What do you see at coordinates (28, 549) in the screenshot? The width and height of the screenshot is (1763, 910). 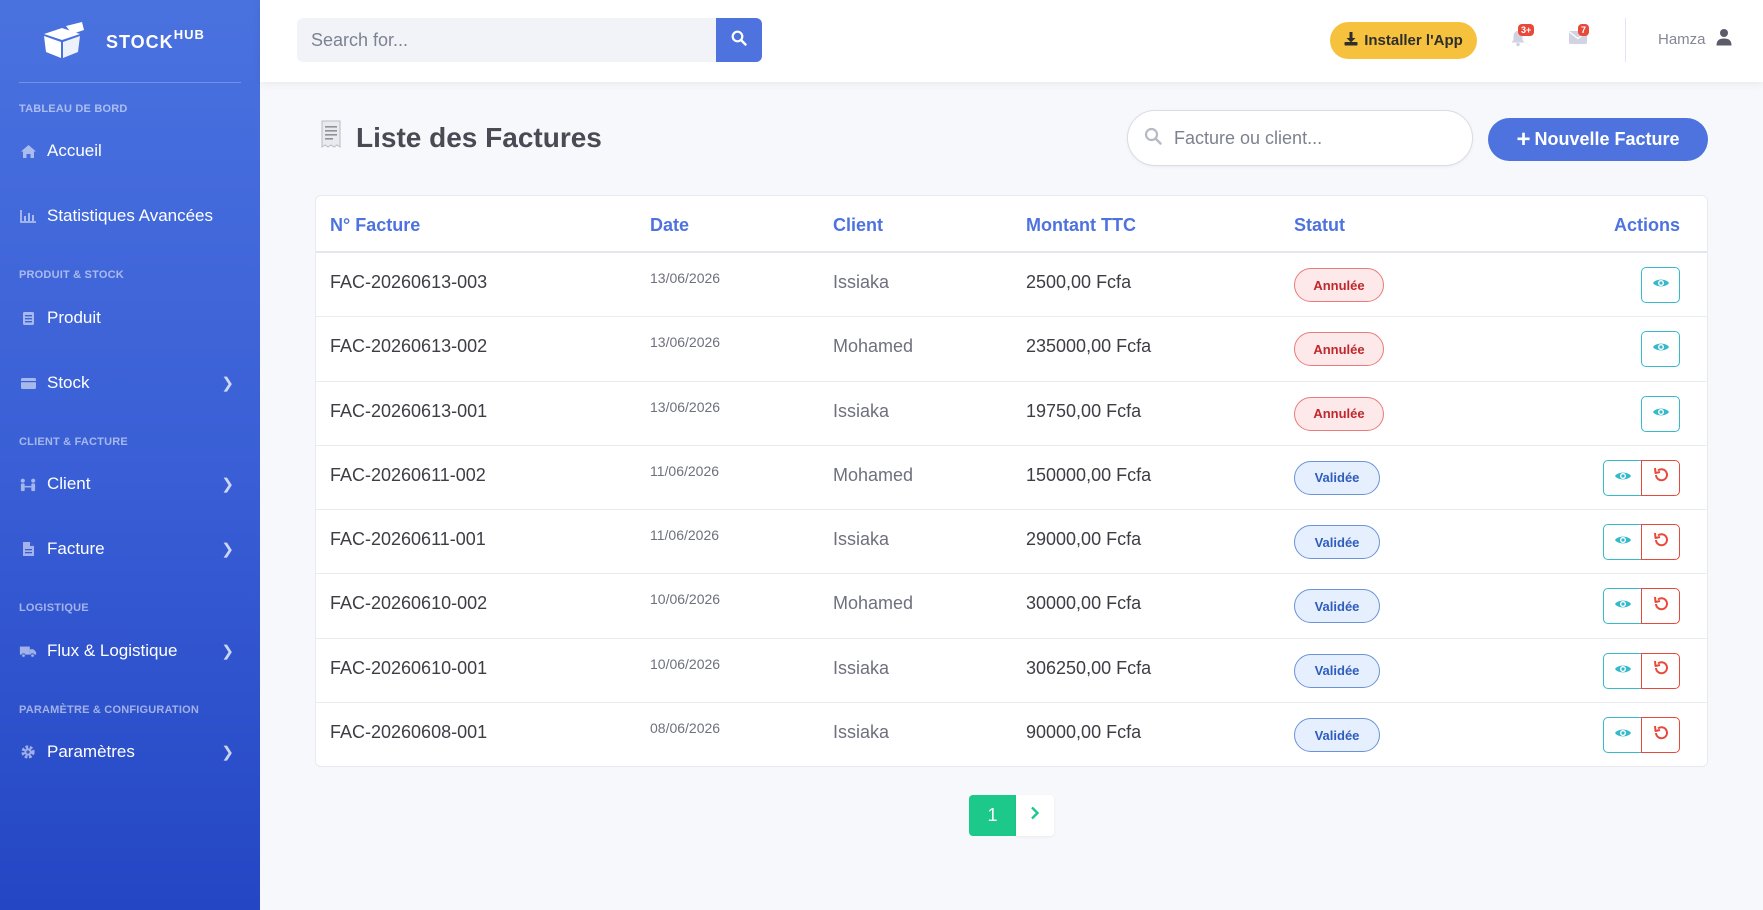 I see `file-icon` at bounding box center [28, 549].